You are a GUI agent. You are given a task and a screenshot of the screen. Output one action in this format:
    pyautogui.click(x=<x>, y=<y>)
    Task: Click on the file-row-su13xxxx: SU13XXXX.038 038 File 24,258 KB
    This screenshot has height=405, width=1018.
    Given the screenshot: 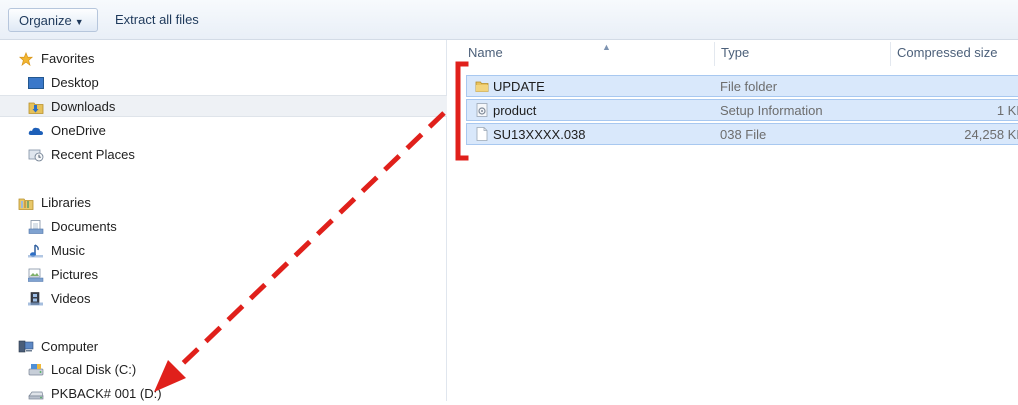 What is the action you would take?
    pyautogui.click(x=742, y=134)
    